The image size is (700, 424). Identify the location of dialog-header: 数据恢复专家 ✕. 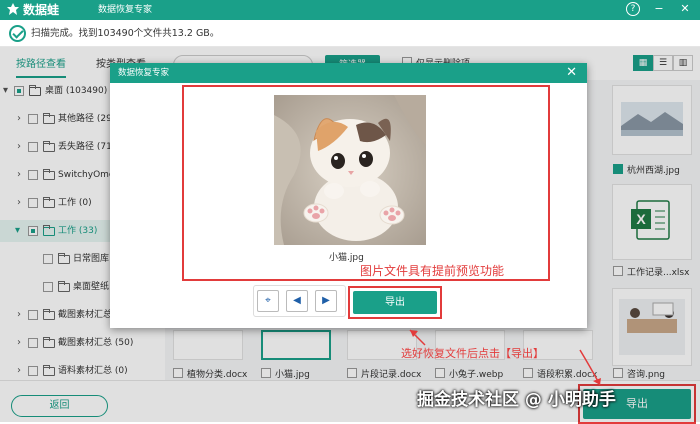
(348, 73).